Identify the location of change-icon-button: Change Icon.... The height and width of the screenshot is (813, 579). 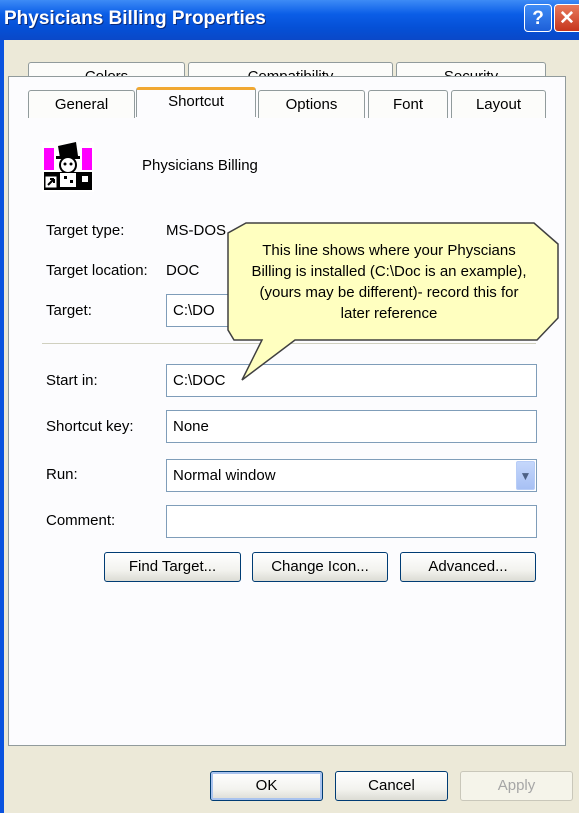
(320, 567).